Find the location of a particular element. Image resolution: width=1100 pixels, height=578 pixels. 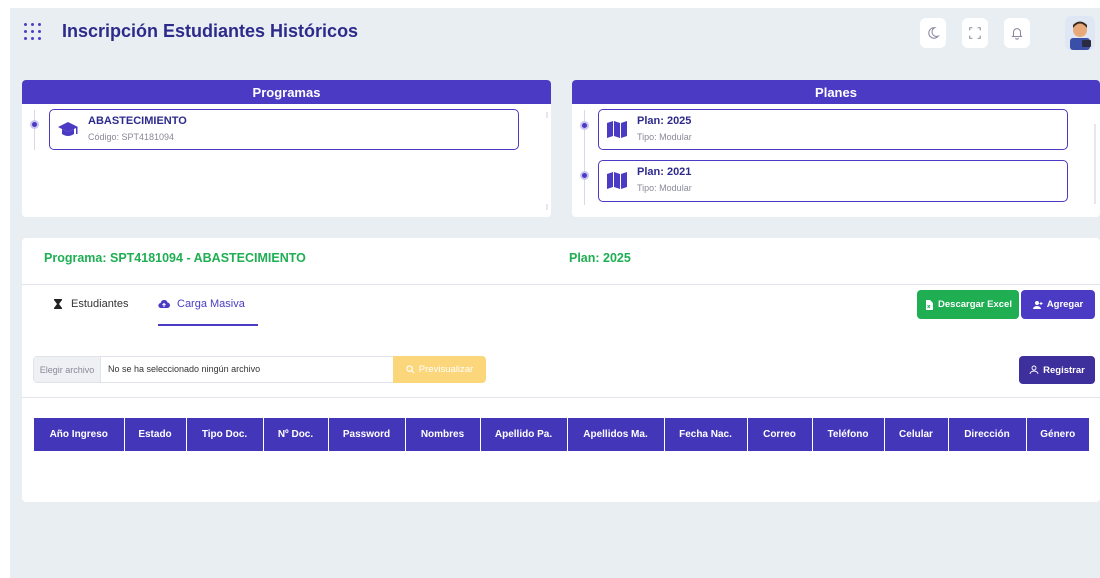

hourglass-icon is located at coordinates (58, 304).